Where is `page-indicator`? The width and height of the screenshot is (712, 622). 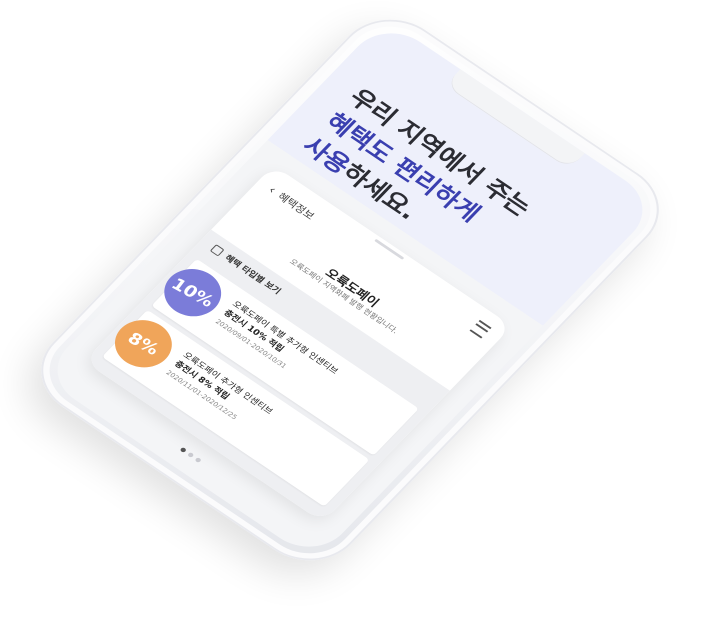 page-indicator is located at coordinates (190, 455).